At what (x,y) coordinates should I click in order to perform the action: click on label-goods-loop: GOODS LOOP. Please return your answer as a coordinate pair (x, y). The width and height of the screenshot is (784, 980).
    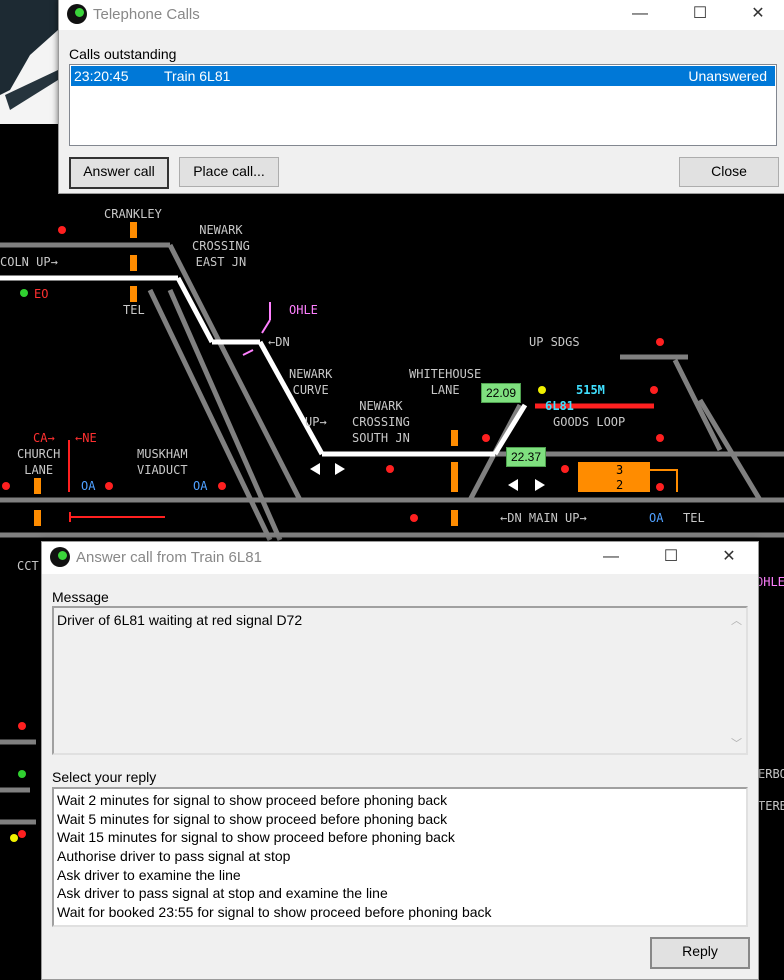
    Looking at the image, I should click on (589, 422).